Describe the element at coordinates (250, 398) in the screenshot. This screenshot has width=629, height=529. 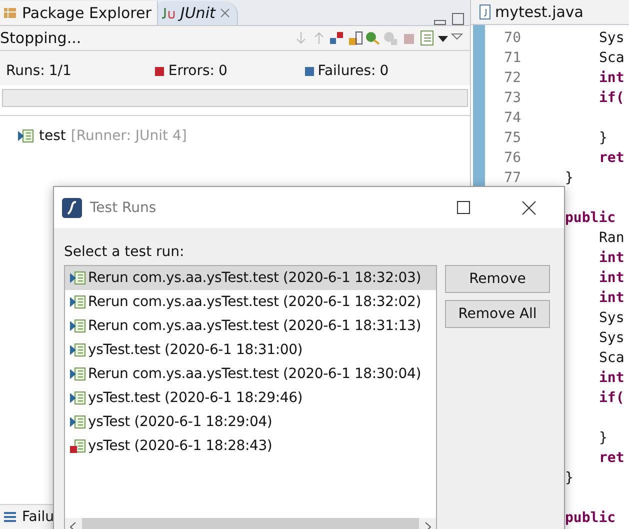
I see `test-run-item: ysTest.test (2020-6-1 18:29:46)` at that location.